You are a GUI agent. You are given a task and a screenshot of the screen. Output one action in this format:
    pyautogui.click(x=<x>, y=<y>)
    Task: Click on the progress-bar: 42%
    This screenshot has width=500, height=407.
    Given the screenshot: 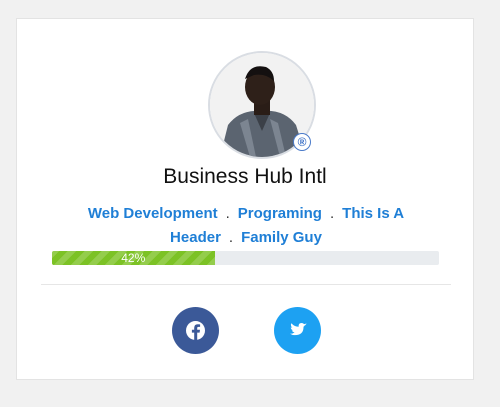 What is the action you would take?
    pyautogui.click(x=245, y=258)
    